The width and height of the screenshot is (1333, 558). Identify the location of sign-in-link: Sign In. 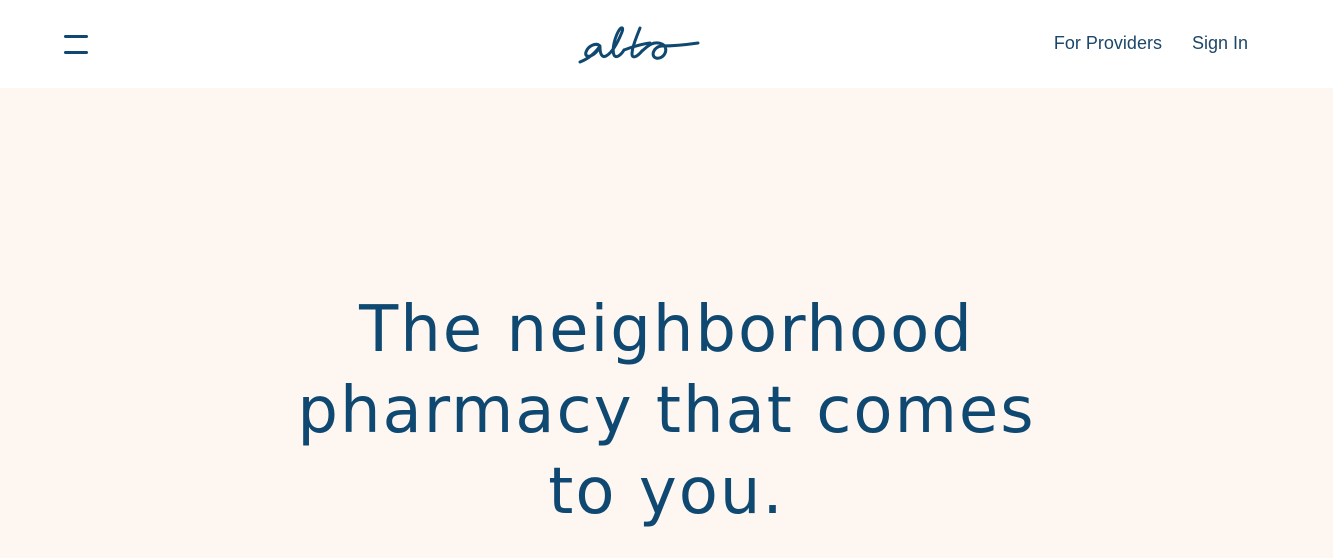
(1220, 43).